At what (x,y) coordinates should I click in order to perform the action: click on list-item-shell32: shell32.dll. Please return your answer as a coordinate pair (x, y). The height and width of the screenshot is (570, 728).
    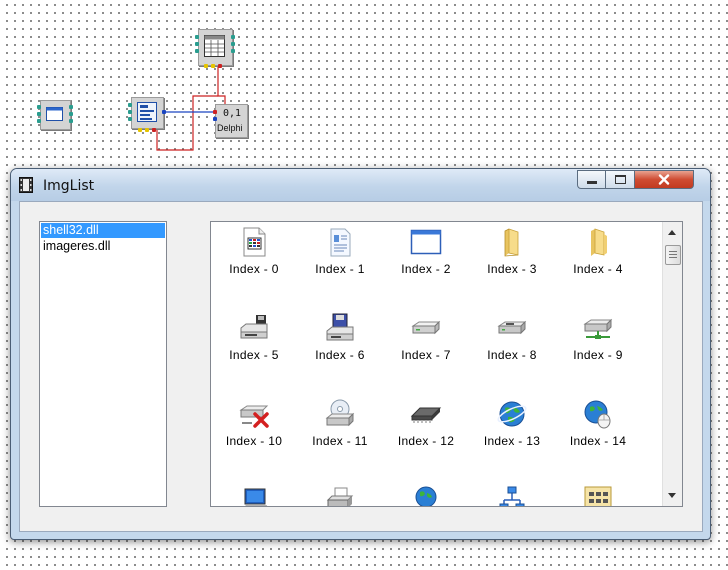
    Looking at the image, I should click on (103, 230).